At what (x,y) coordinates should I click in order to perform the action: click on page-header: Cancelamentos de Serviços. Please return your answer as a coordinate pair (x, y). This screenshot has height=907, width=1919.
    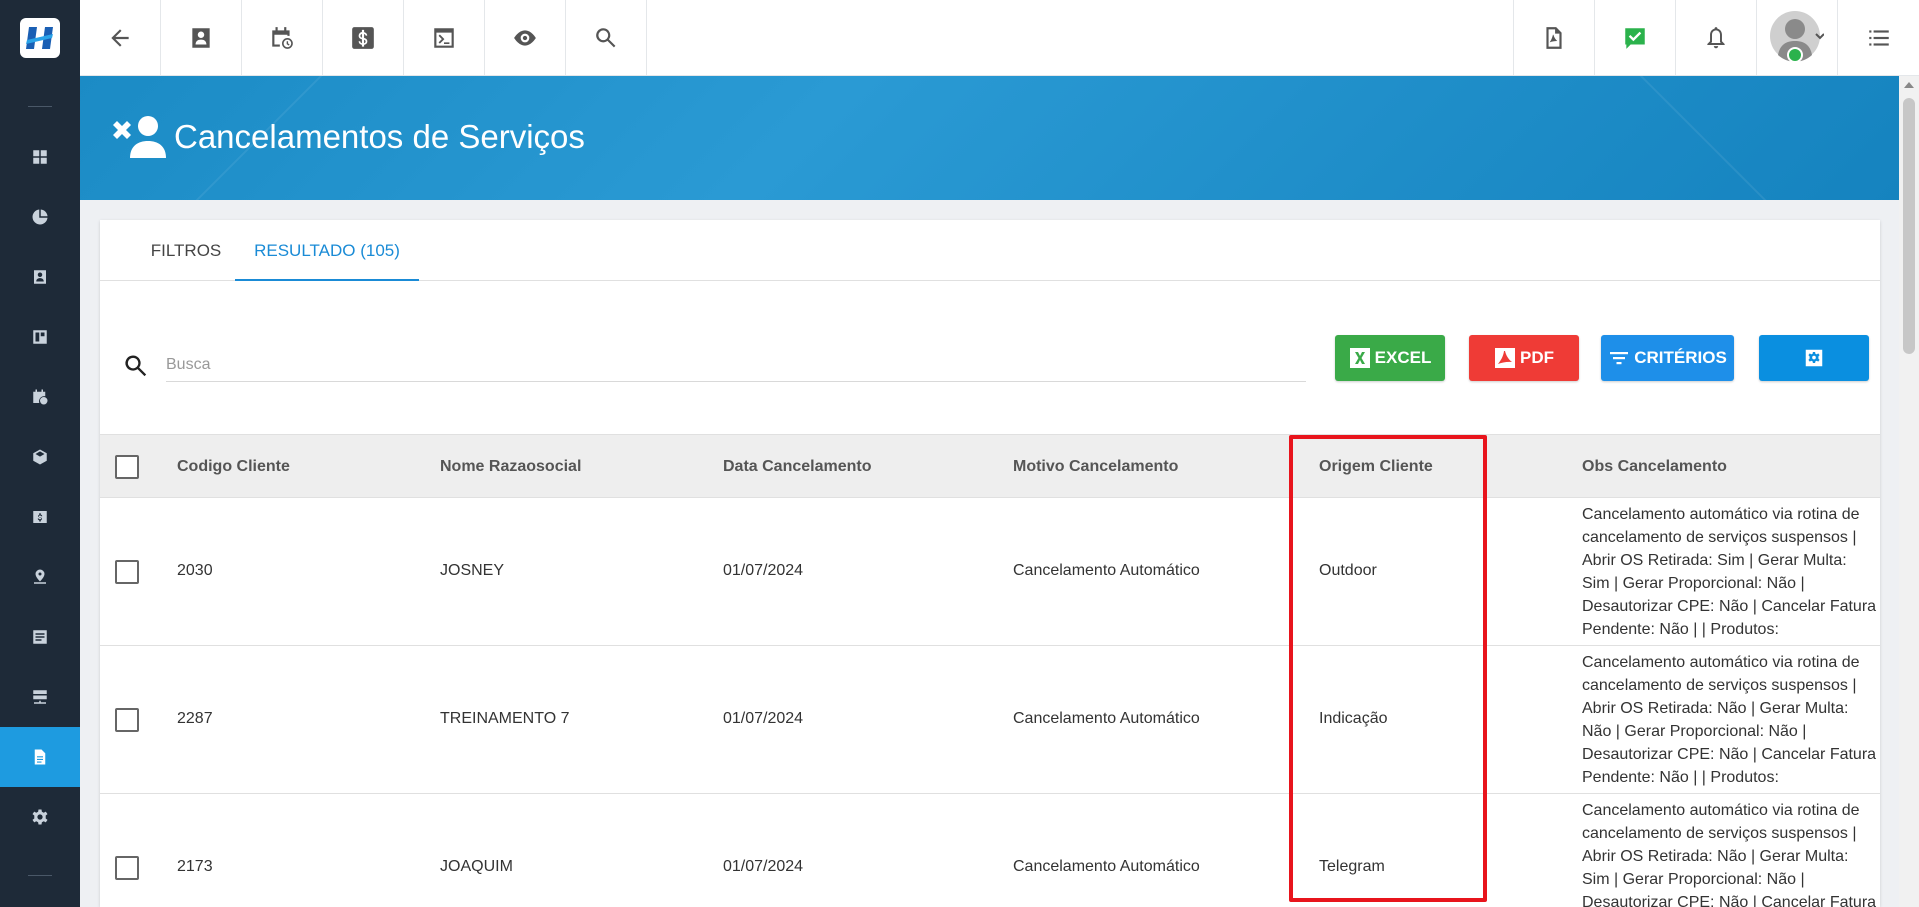
    Looking at the image, I should click on (989, 138).